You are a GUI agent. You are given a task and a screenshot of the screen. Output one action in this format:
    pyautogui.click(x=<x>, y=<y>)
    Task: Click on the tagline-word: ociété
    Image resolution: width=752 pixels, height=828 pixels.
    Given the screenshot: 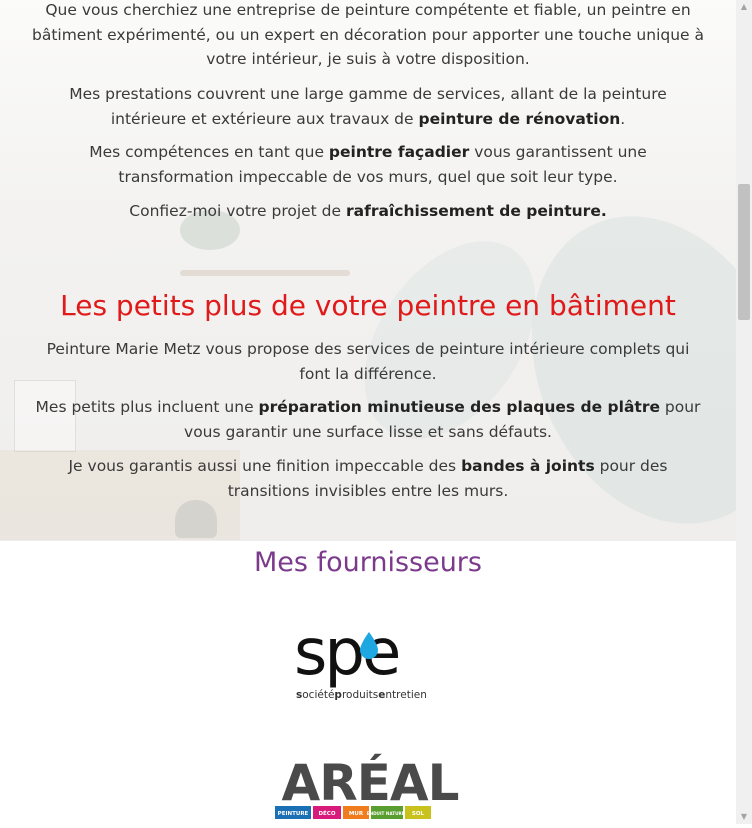 What is the action you would take?
    pyautogui.click(x=318, y=695)
    